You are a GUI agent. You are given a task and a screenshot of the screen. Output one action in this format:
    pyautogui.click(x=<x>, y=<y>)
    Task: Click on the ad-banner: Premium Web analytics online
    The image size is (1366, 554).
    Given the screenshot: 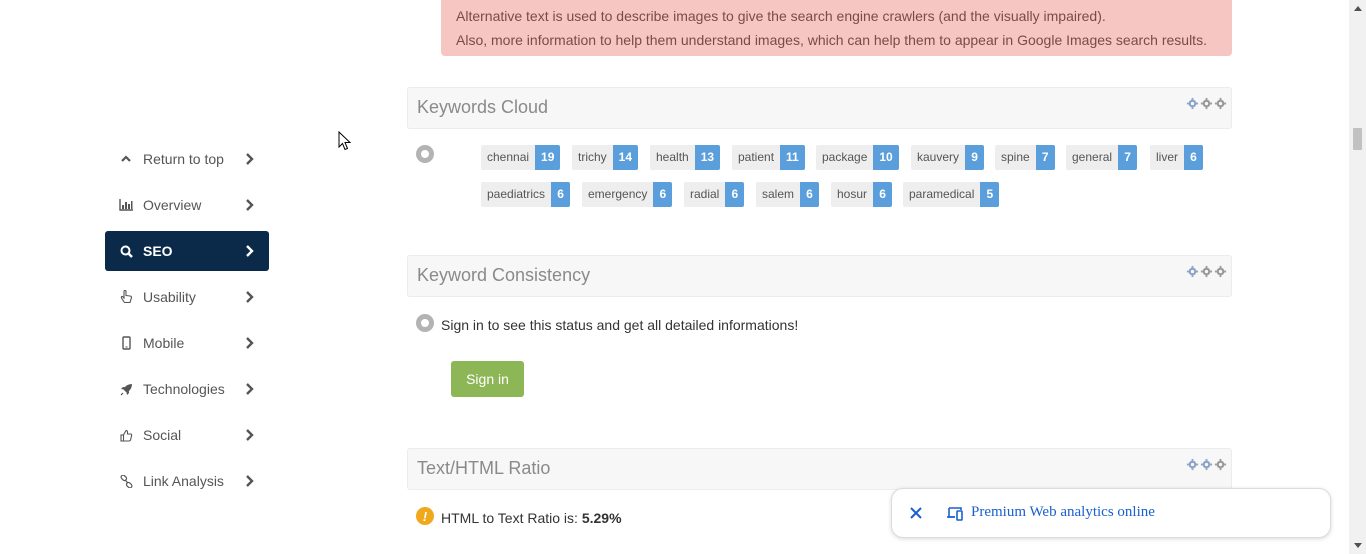 What is the action you would take?
    pyautogui.click(x=1111, y=513)
    